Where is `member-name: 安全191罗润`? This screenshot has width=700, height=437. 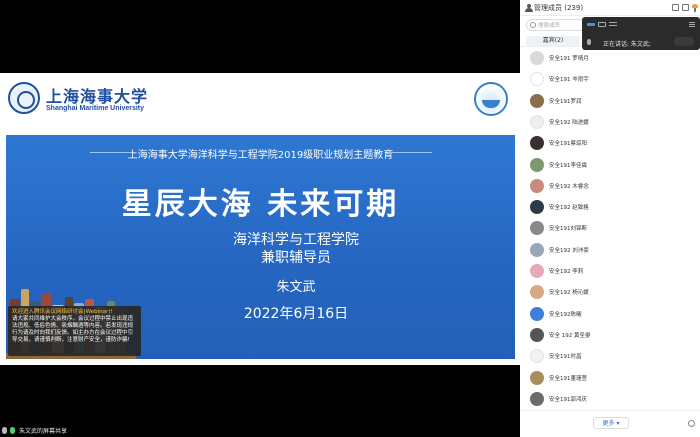 member-name: 安全191罗润 is located at coordinates (565, 101).